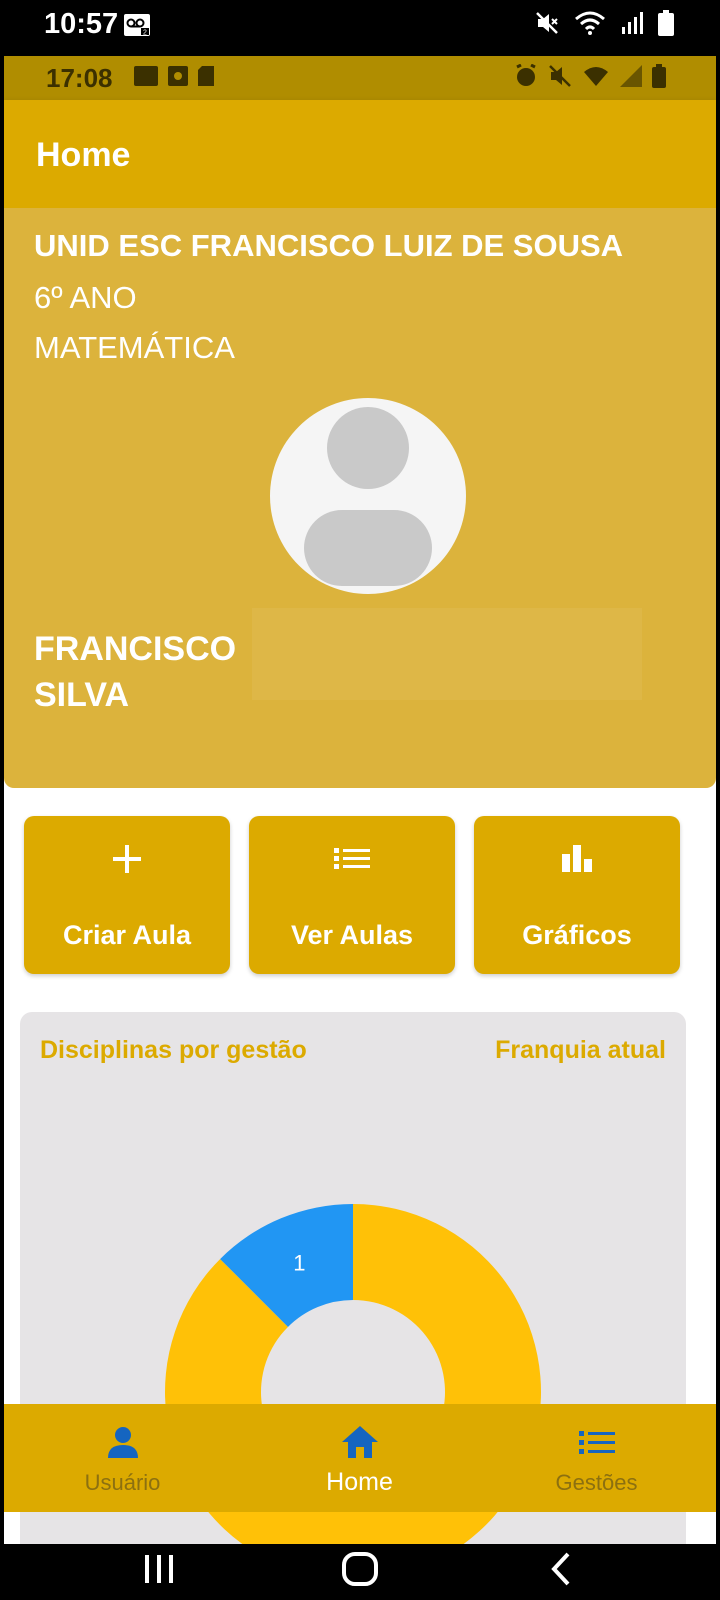 This screenshot has height=1600, width=720. Describe the element at coordinates (82, 695) in the screenshot. I see `teacher-last-name: SILVA` at that location.